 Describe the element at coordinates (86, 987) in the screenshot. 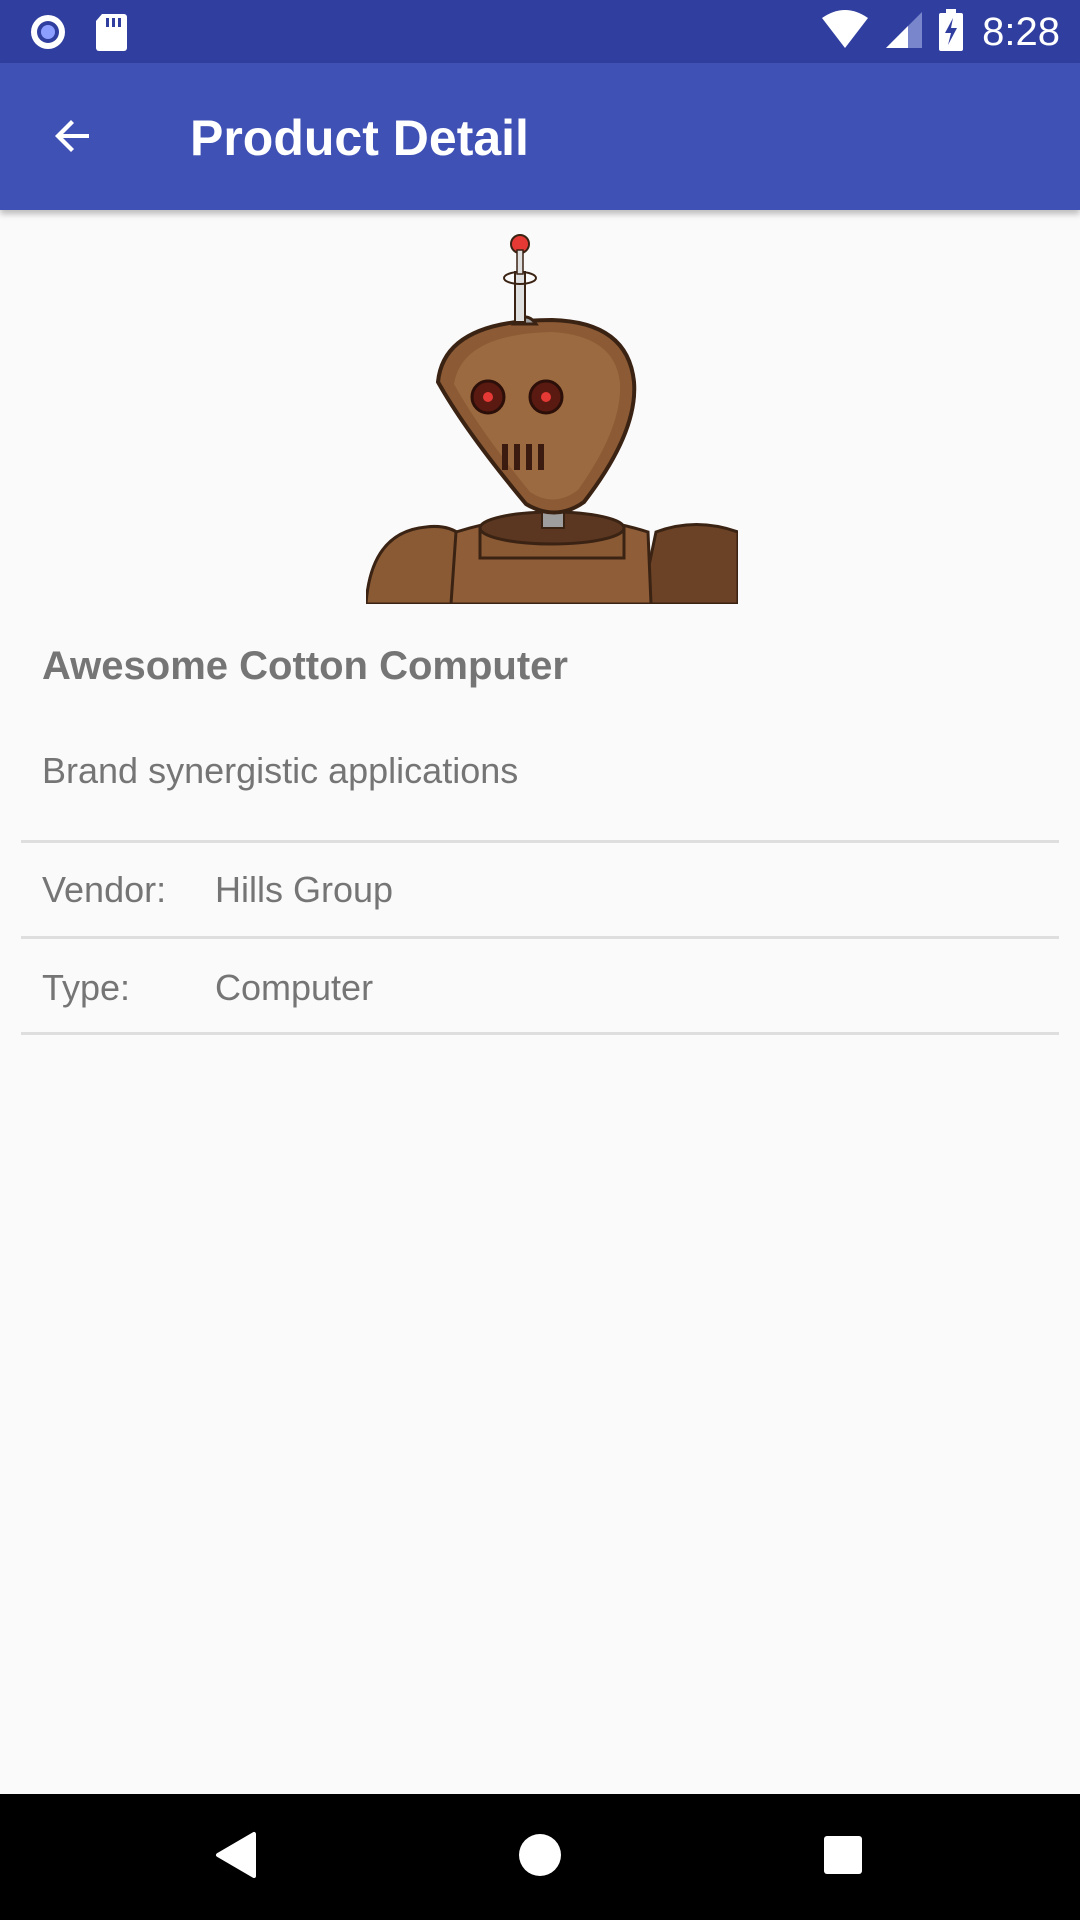

I see `type-label: Type:` at that location.